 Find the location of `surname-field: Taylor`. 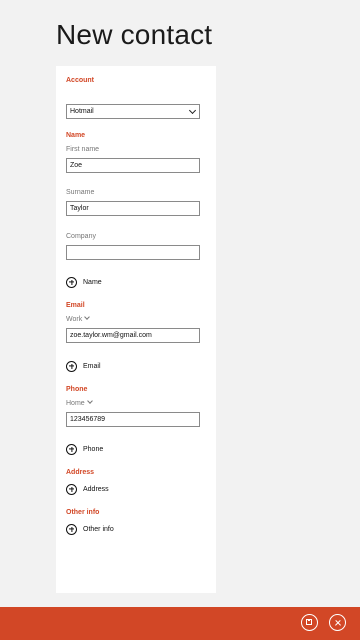

surname-field: Taylor is located at coordinates (133, 208).